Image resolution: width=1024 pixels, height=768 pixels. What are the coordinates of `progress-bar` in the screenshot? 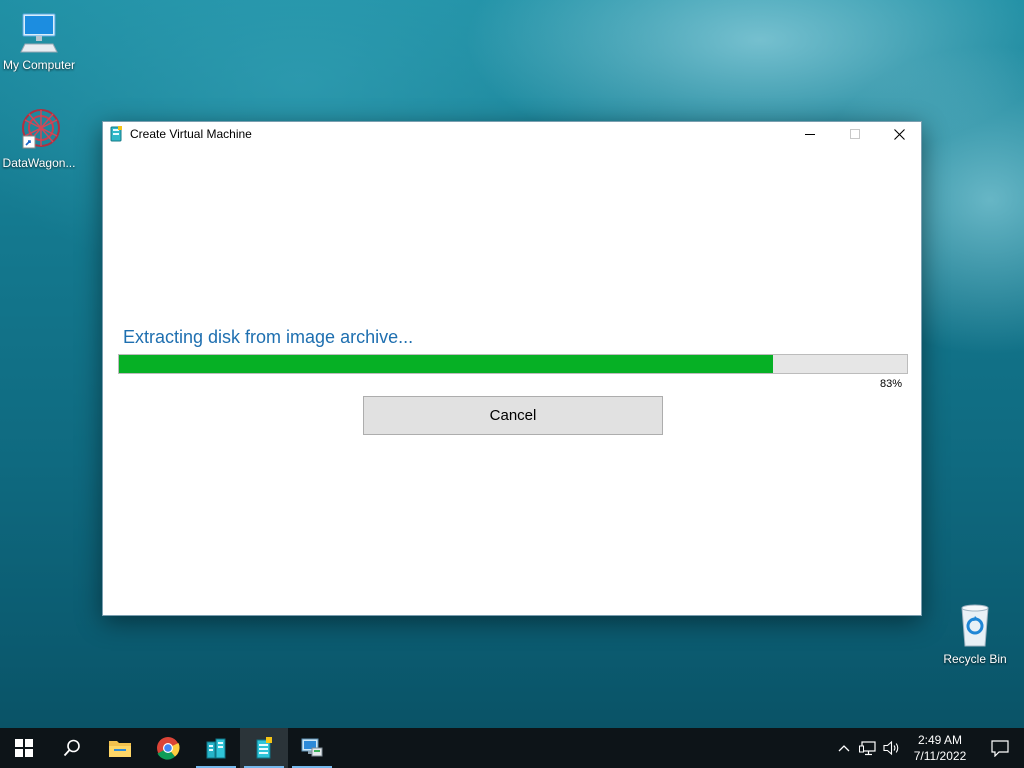 It's located at (513, 364).